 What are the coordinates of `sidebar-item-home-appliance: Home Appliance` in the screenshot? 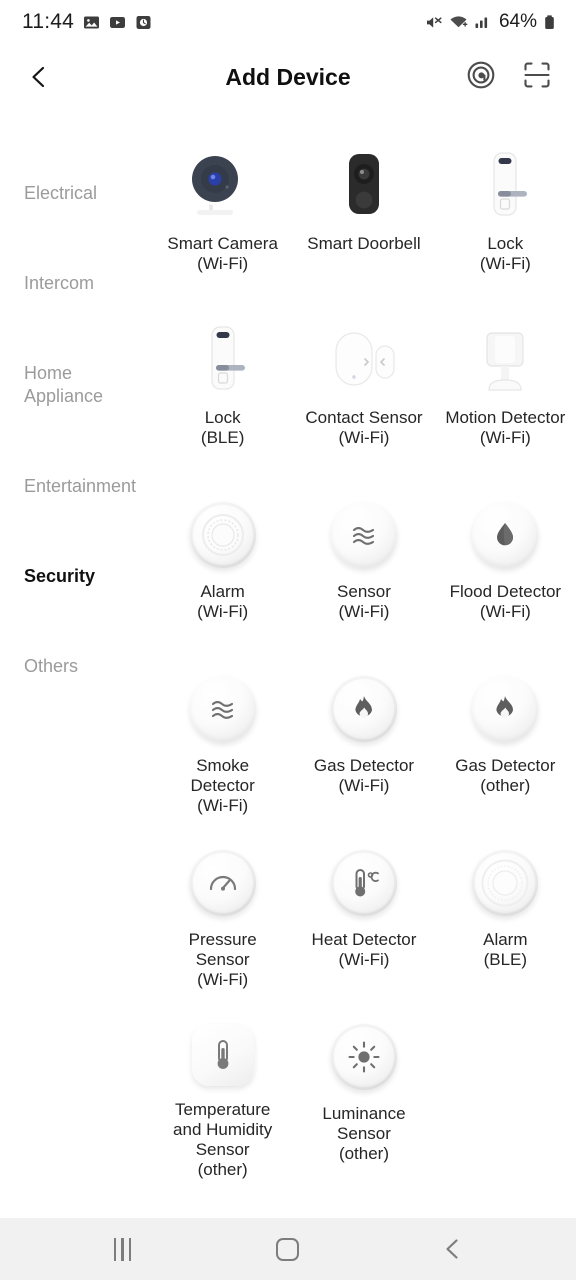 It's located at (84, 385).